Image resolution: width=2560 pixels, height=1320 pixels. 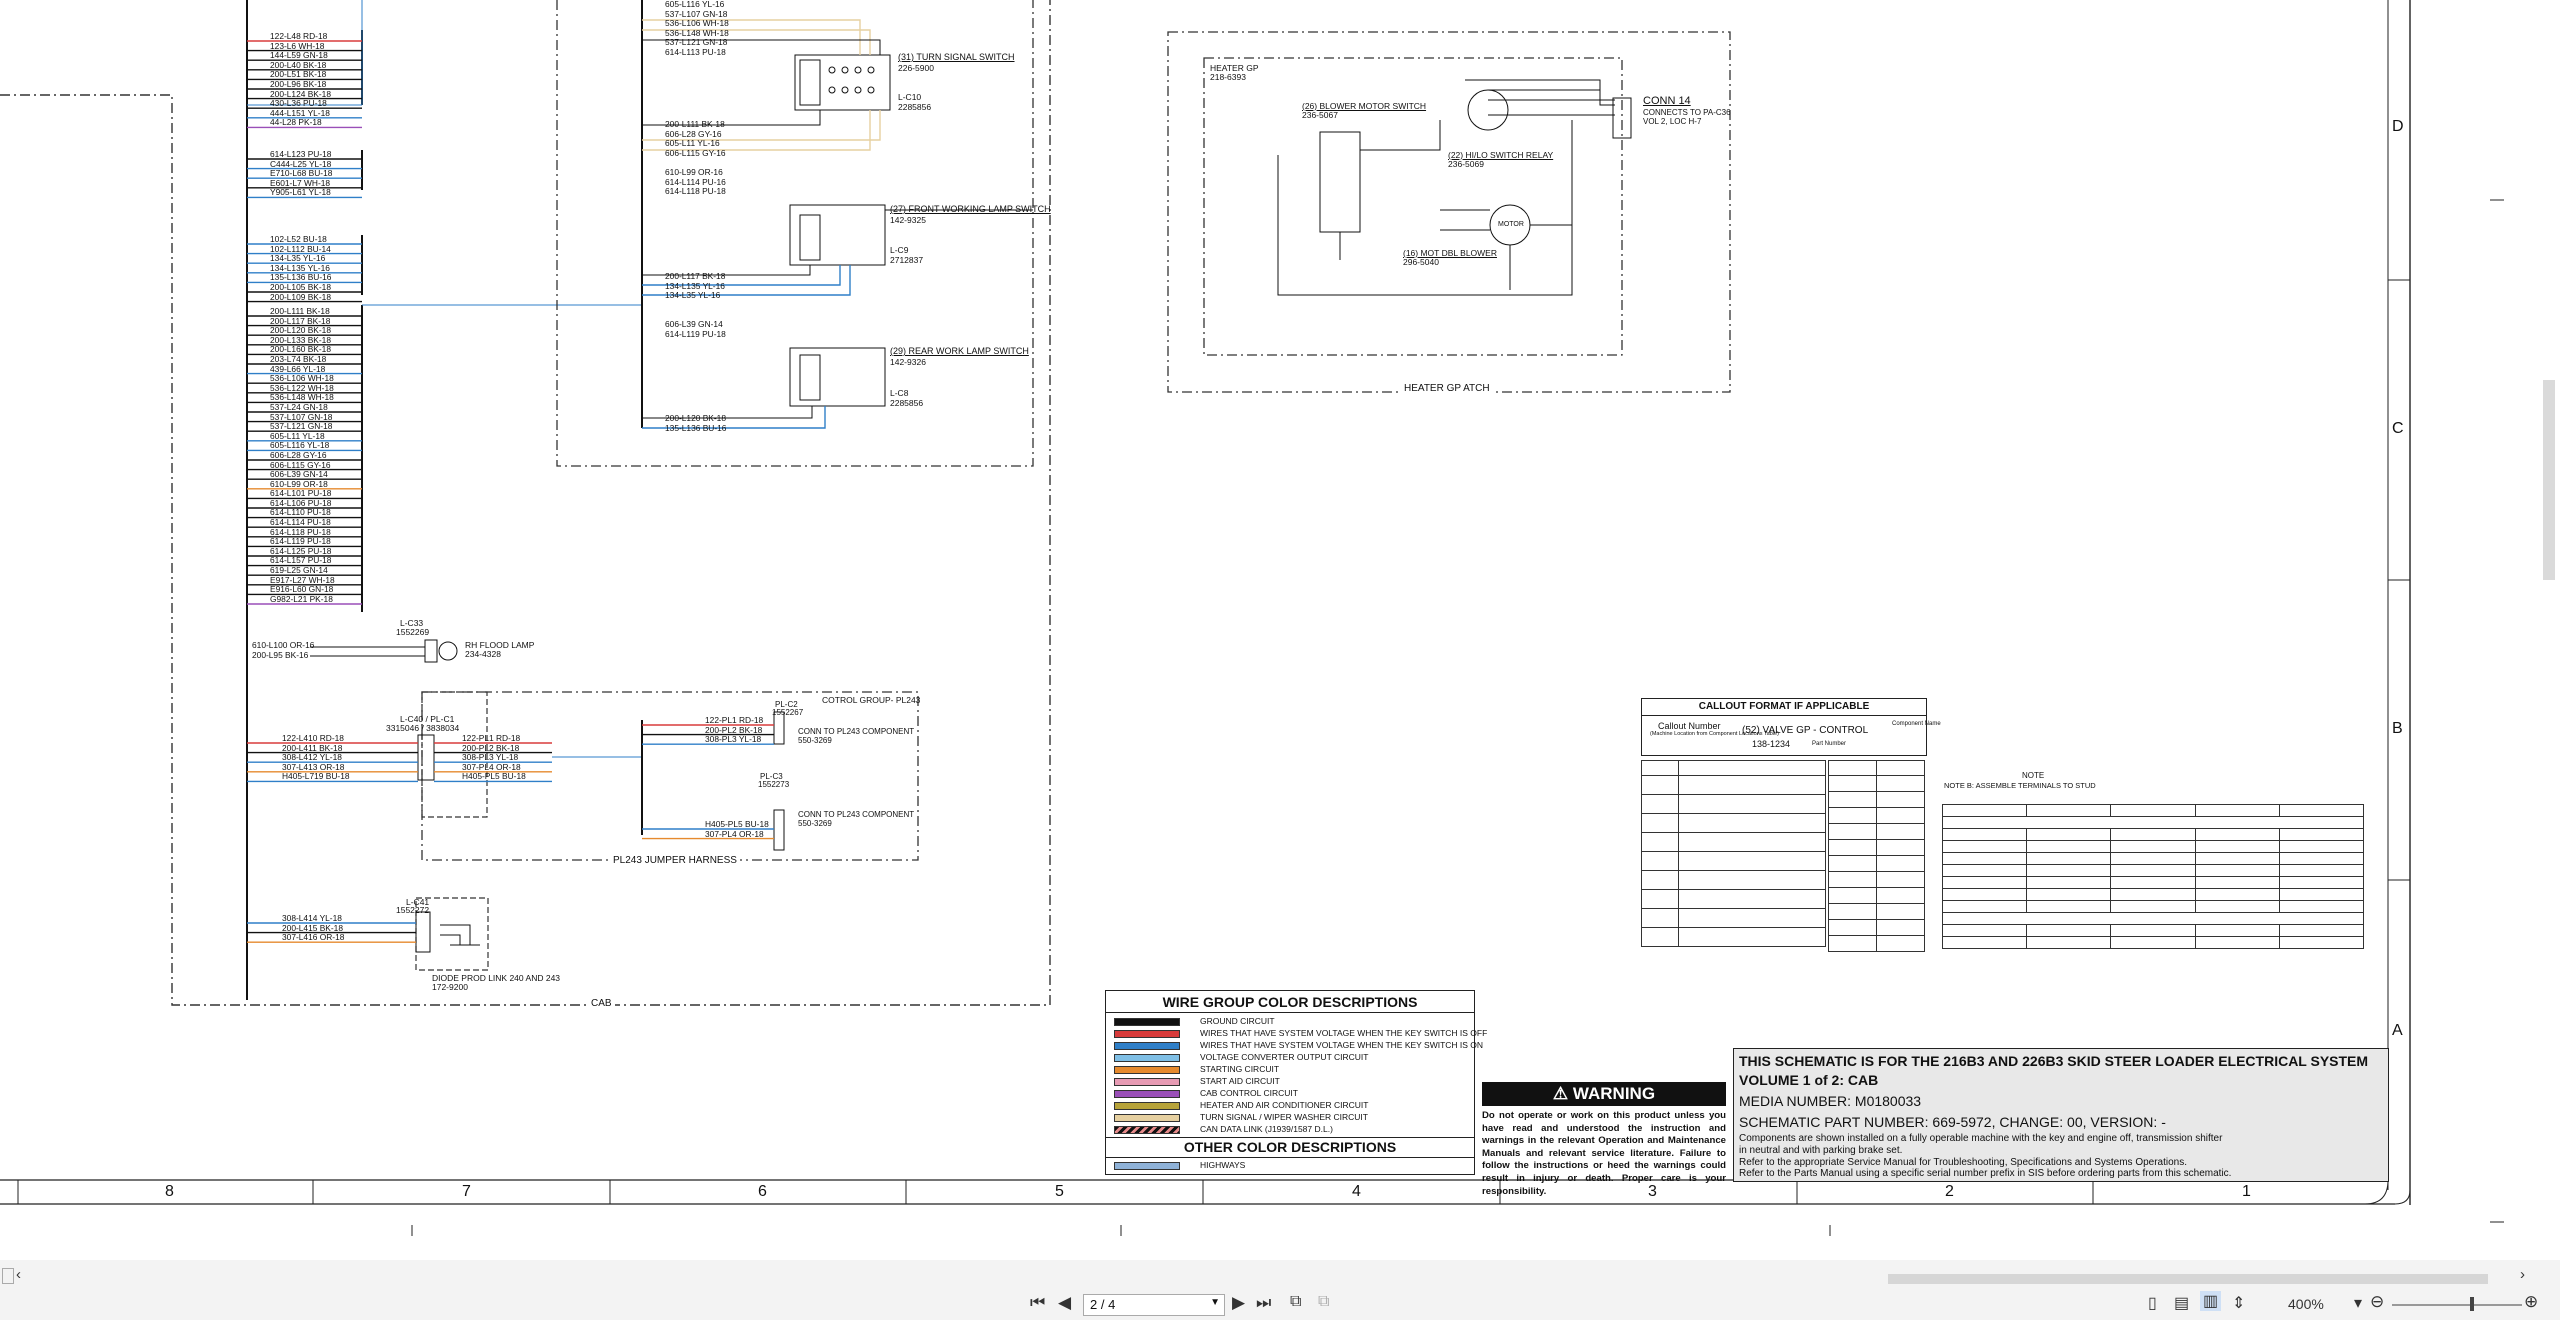 What do you see at coordinates (1238, 1303) in the screenshot?
I see `next-page-icon: ▶` at bounding box center [1238, 1303].